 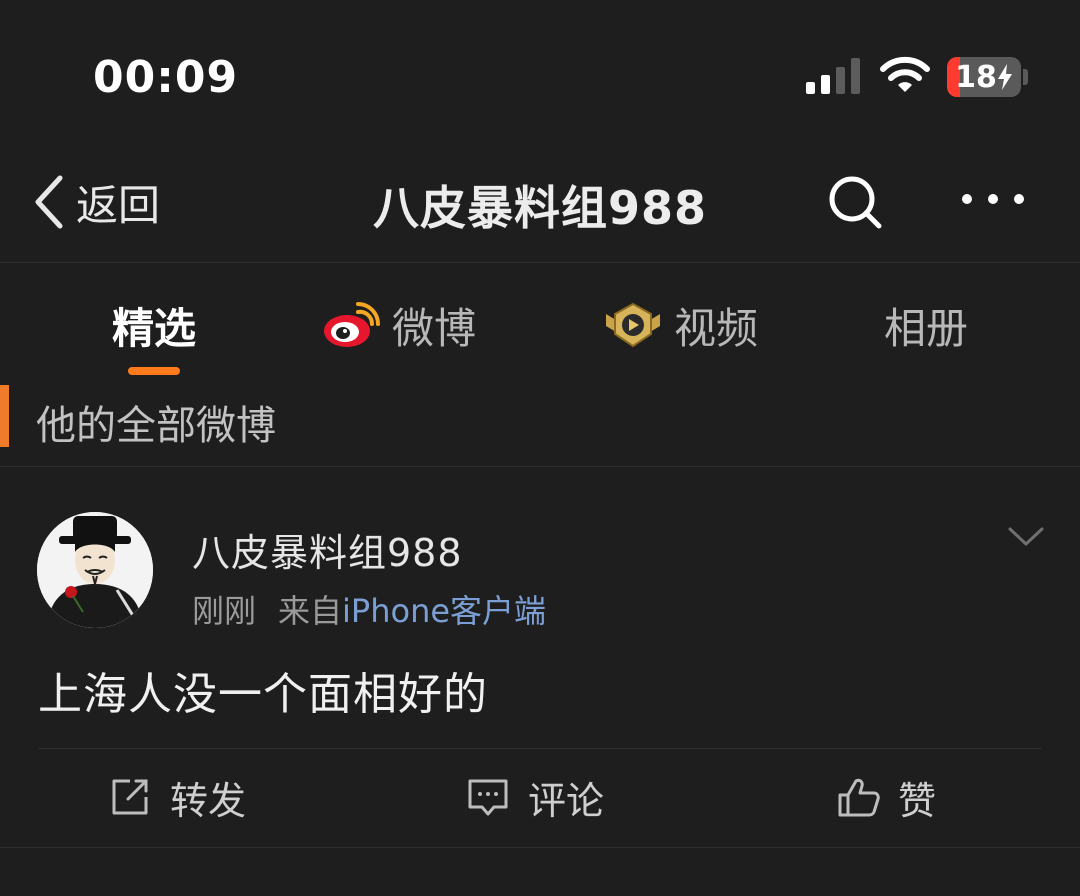 I want to click on tab-label: 微博, so click(x=434, y=328).